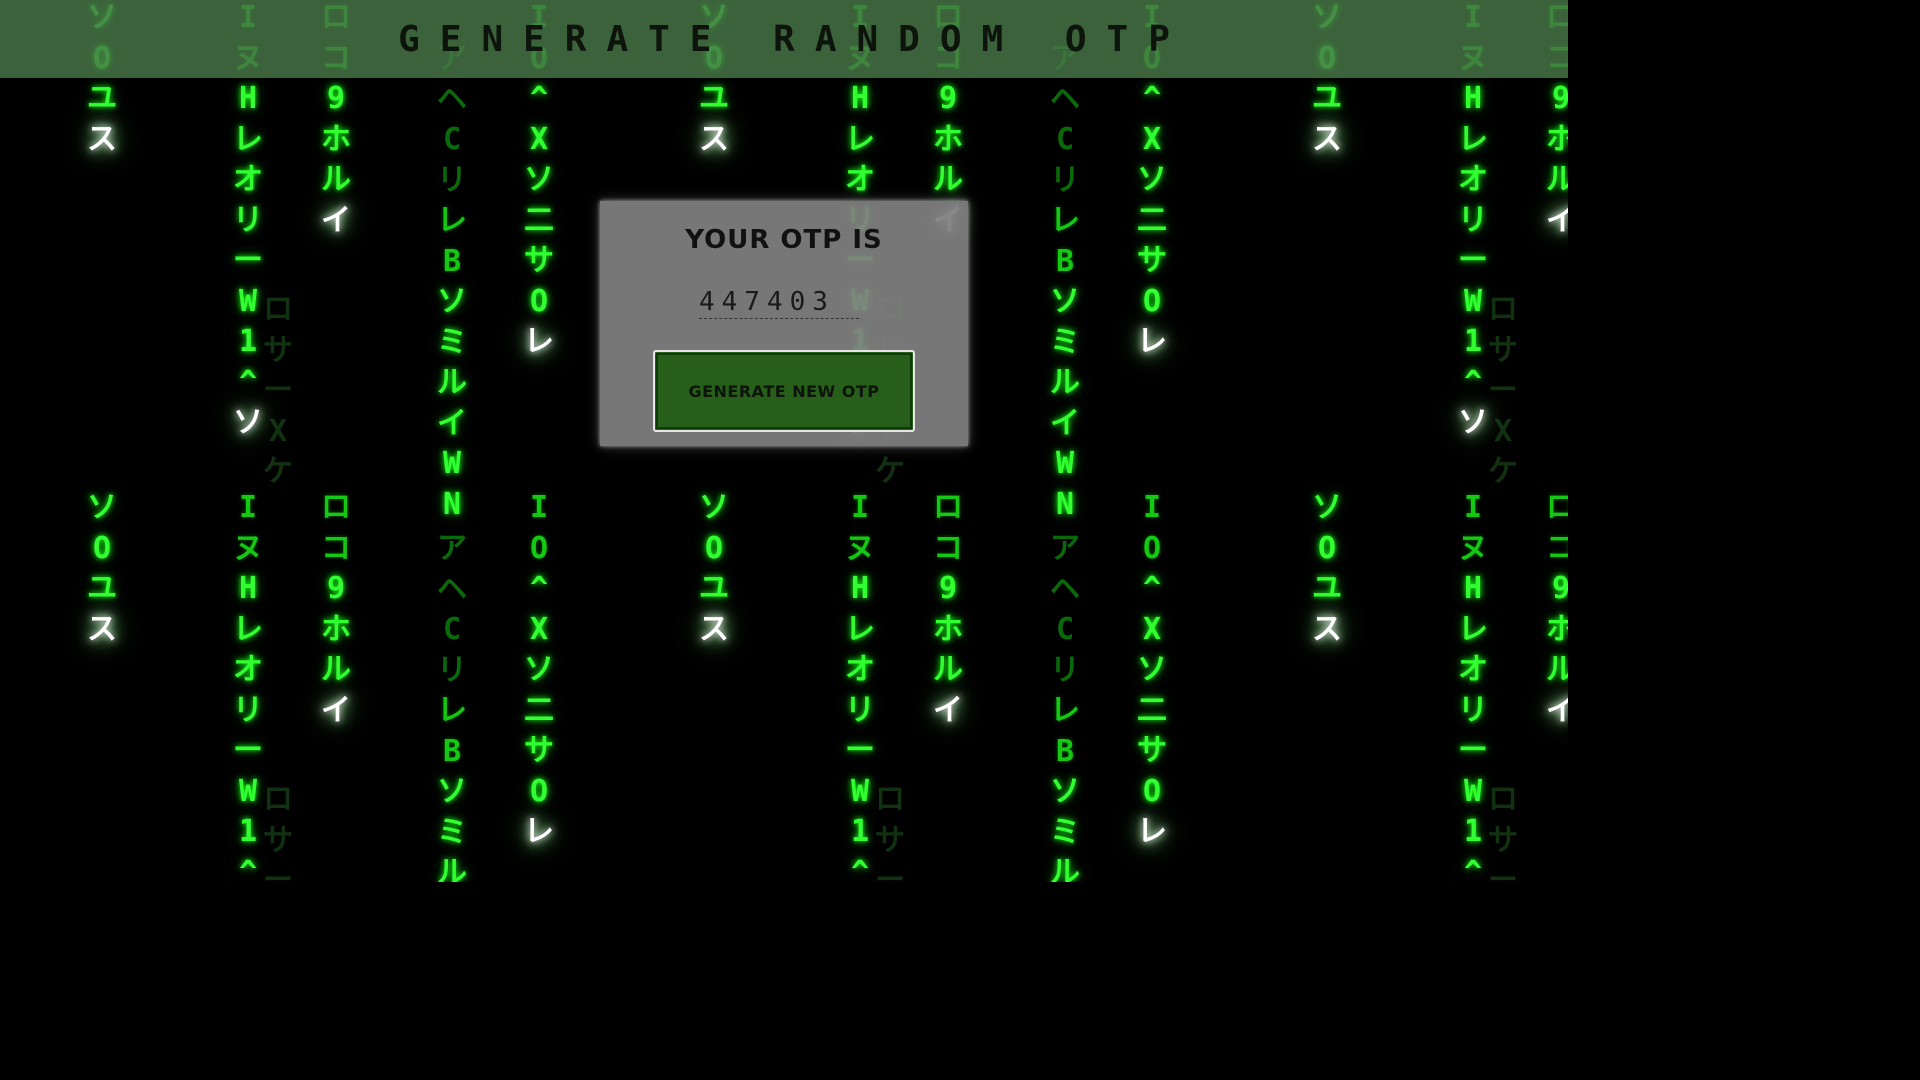 The image size is (1920, 1080). What do you see at coordinates (779, 303) in the screenshot?
I see `otp-value: 447403` at bounding box center [779, 303].